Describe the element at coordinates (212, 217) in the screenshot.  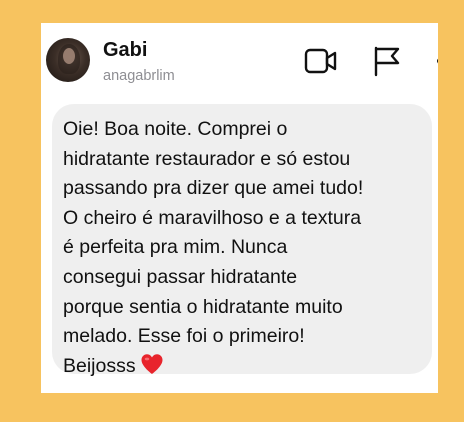
I see `message-line: O cheiro é maravilhoso e a textura` at that location.